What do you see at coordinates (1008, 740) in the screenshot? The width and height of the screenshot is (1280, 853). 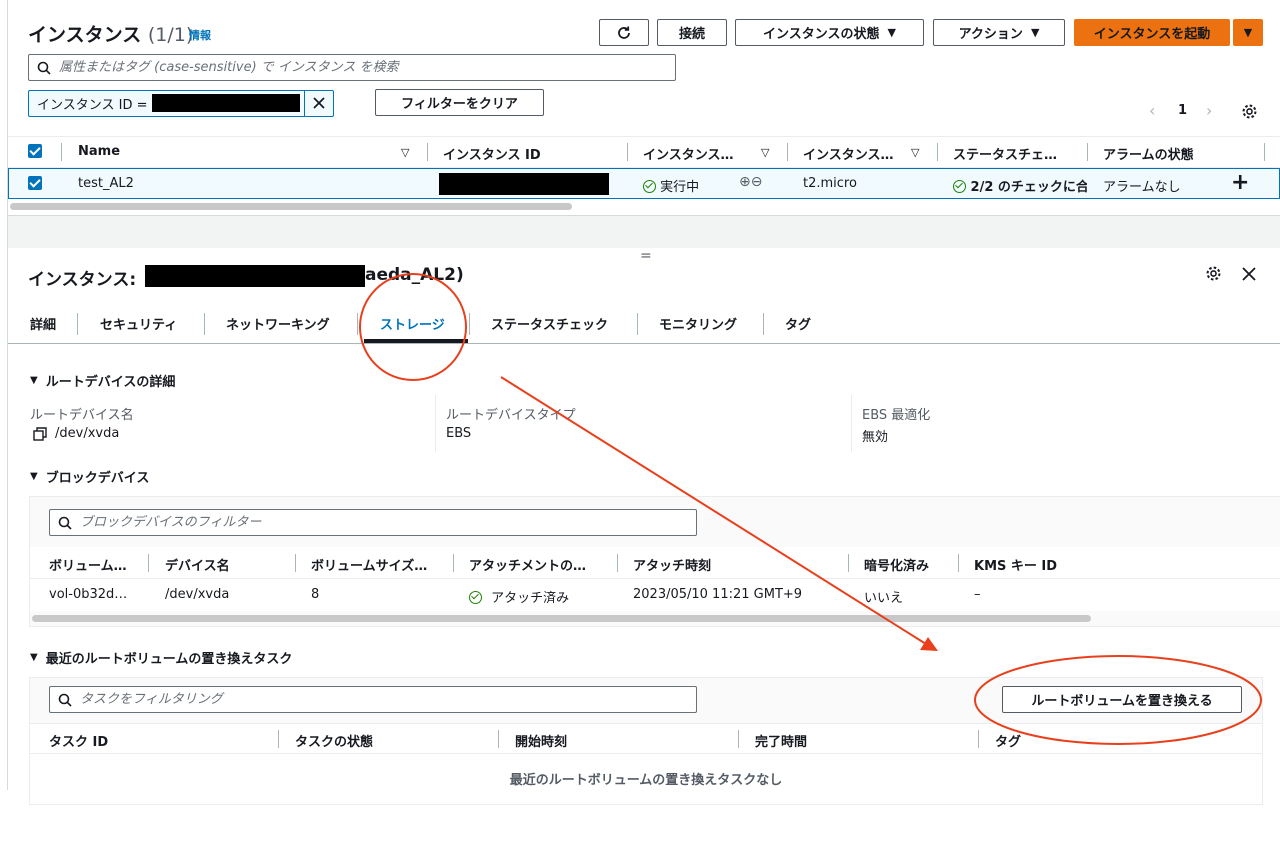 I see `col-tags: タグ` at bounding box center [1008, 740].